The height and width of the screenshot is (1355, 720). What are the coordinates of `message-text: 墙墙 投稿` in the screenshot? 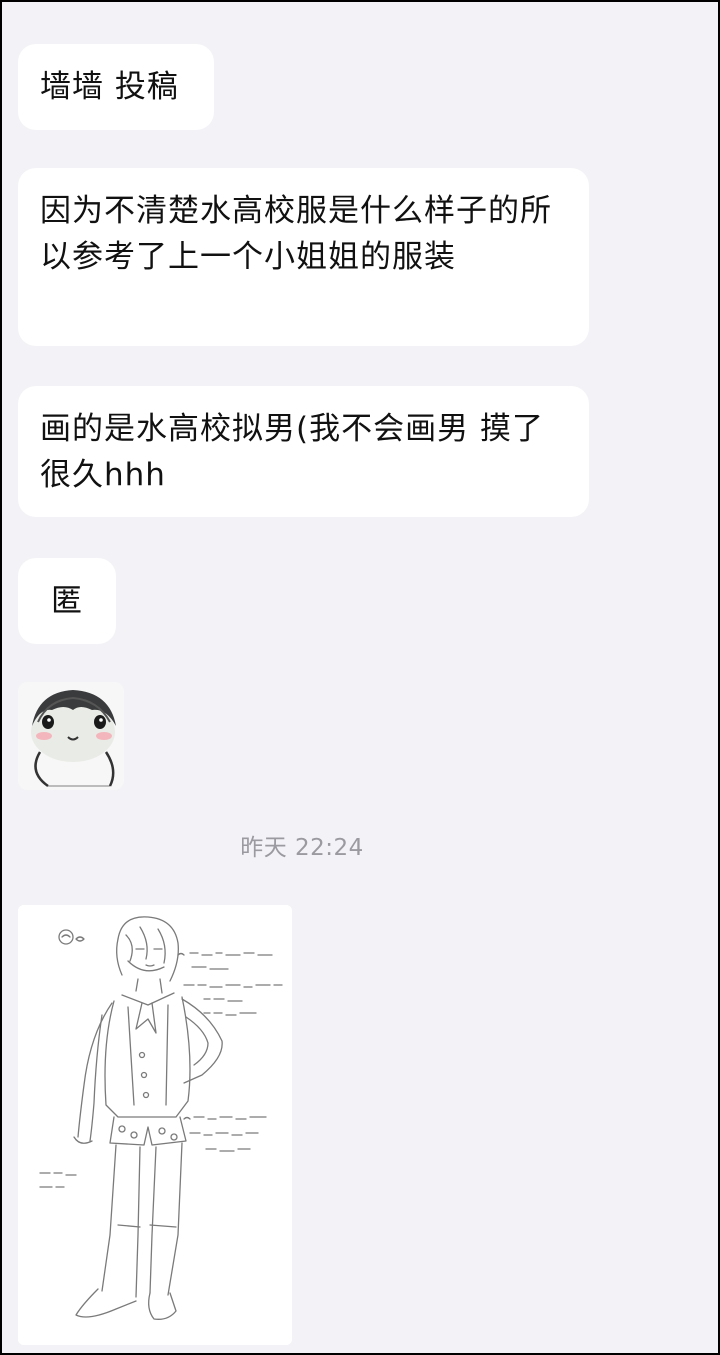 It's located at (109, 87).